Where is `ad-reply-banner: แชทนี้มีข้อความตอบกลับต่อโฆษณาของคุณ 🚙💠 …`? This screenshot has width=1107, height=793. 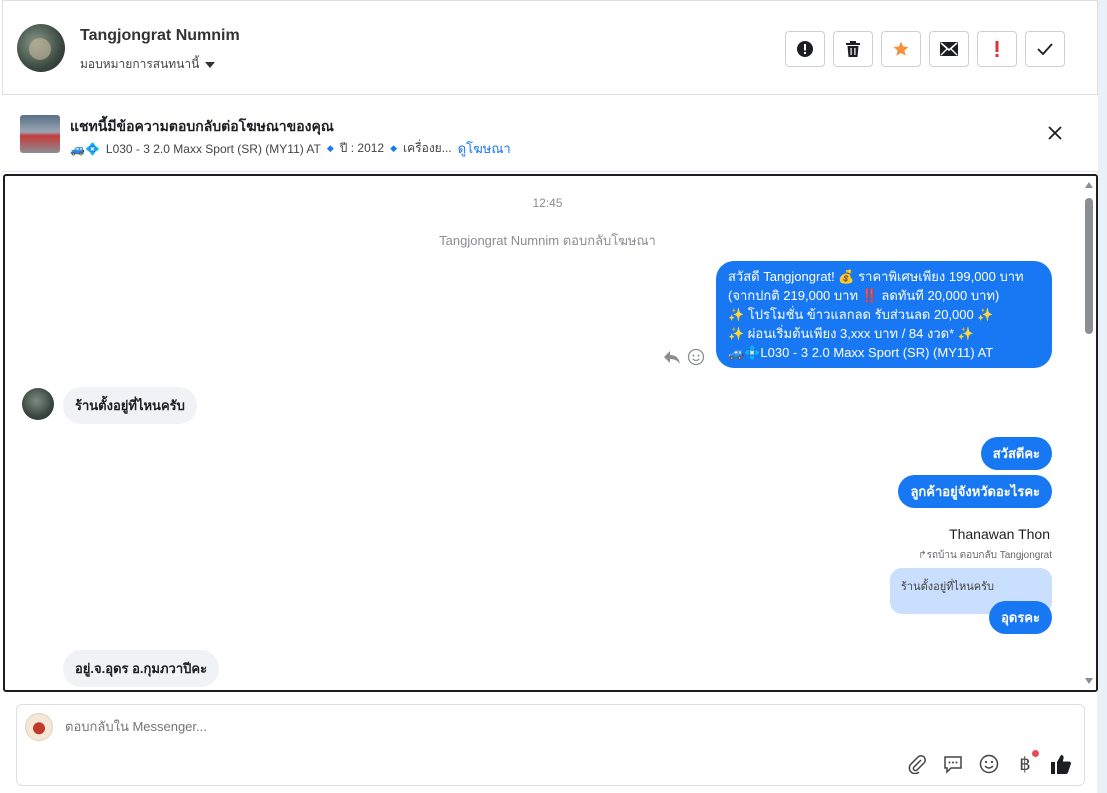
ad-reply-banner: แชทนี้มีข้อความตอบกลับต่อโฆษณาของคุณ 🚙💠 … is located at coordinates (550, 134).